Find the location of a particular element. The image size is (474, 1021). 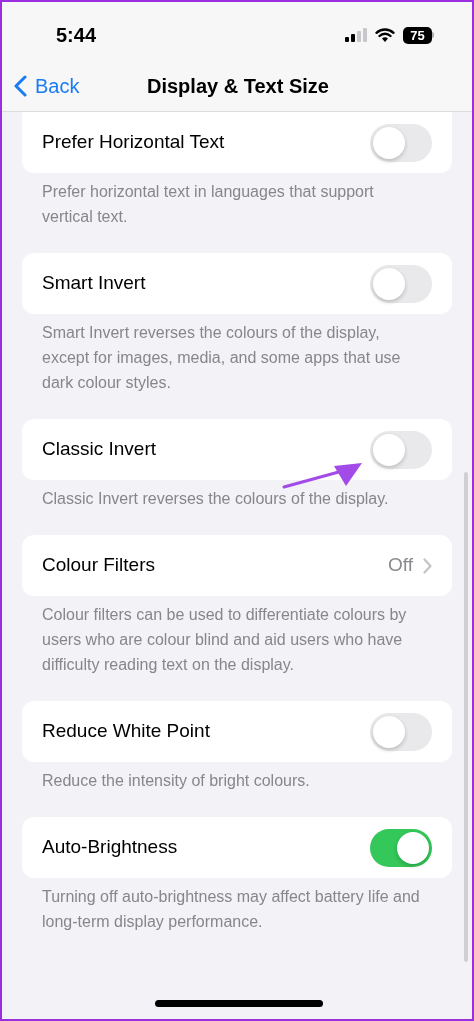

footer-text: Turning off auto-brightness may affect battery life and long-term display performance. is located at coordinates (231, 909).